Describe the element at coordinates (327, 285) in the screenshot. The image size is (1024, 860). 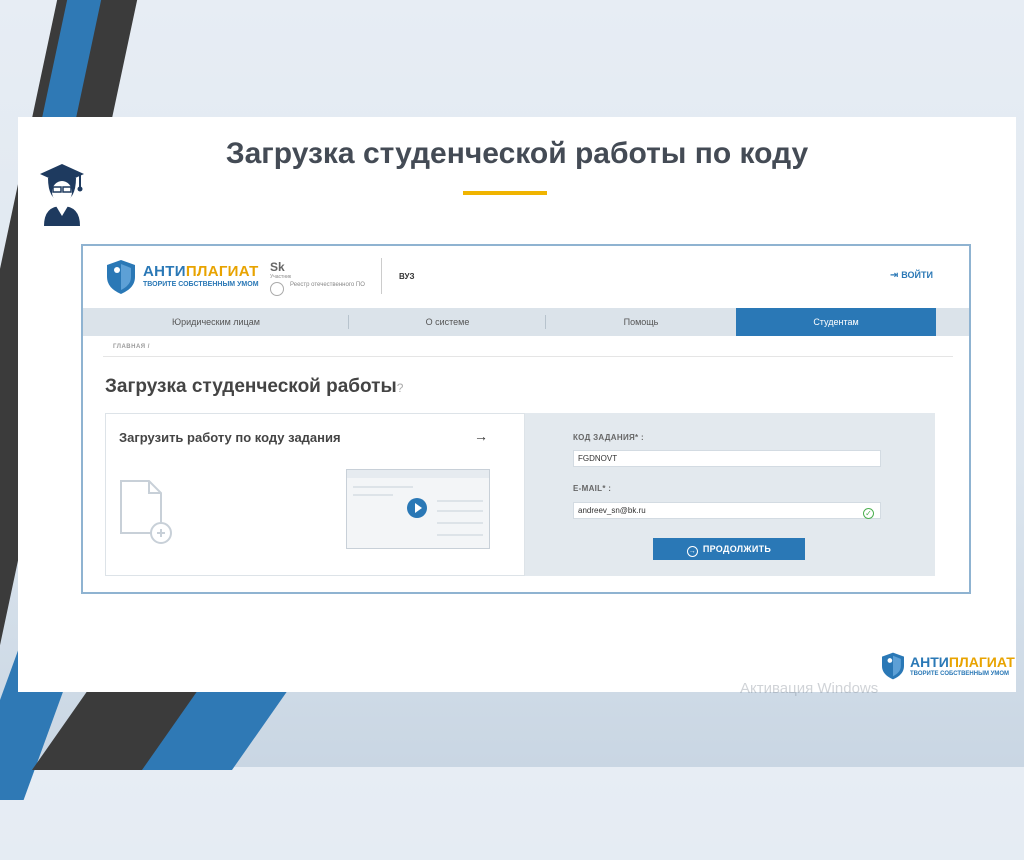
I see `registry-label: Реестр отечественного ПО` at that location.